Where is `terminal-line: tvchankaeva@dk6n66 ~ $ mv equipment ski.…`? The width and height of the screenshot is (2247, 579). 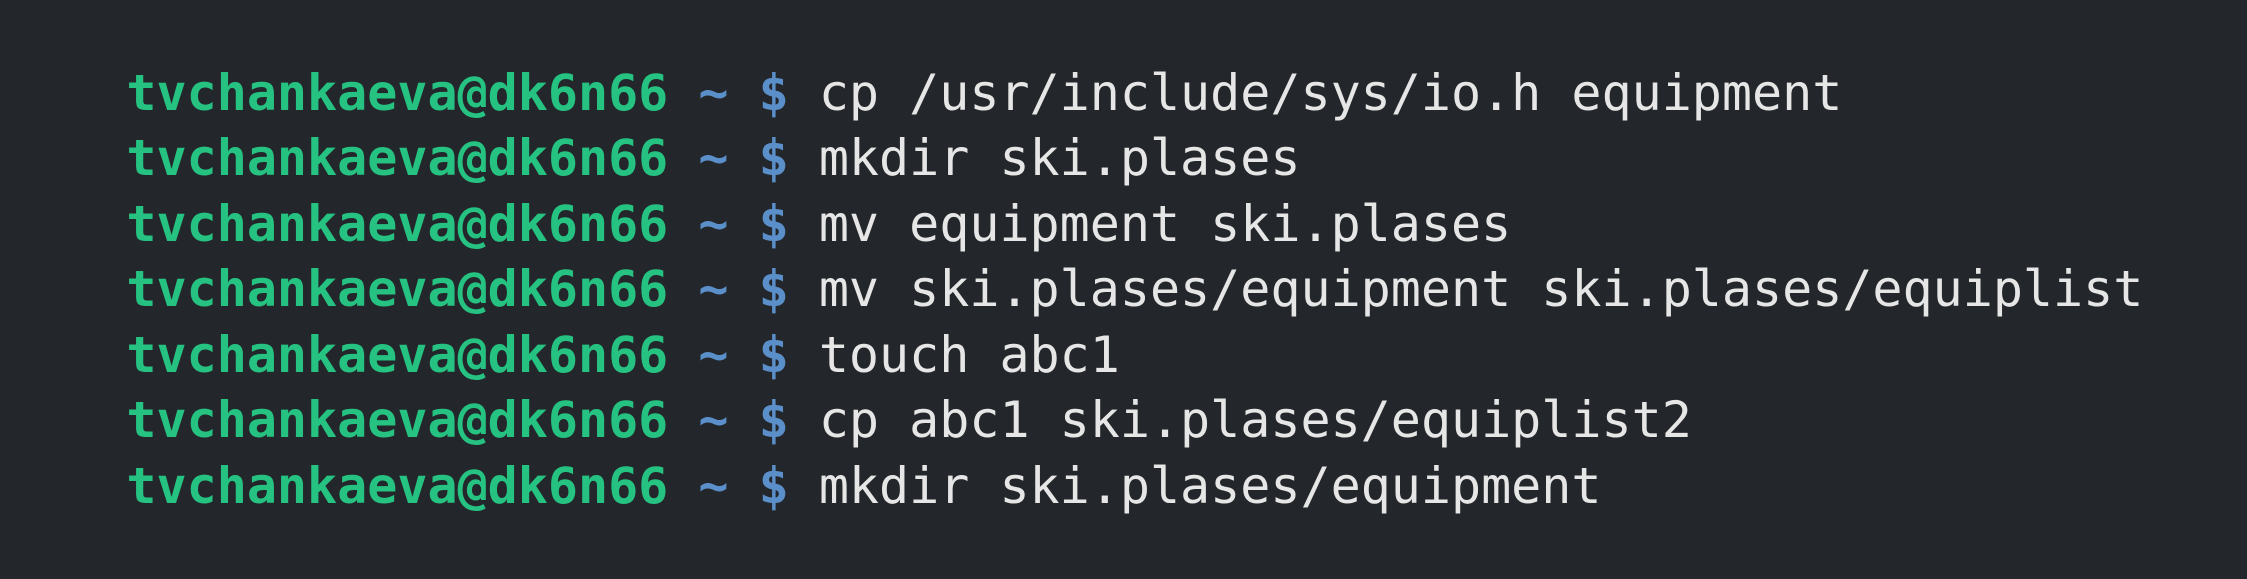 terminal-line: tvchankaeva@dk6n66 ~ $ mv equipment ski.… is located at coordinates (758, 192).